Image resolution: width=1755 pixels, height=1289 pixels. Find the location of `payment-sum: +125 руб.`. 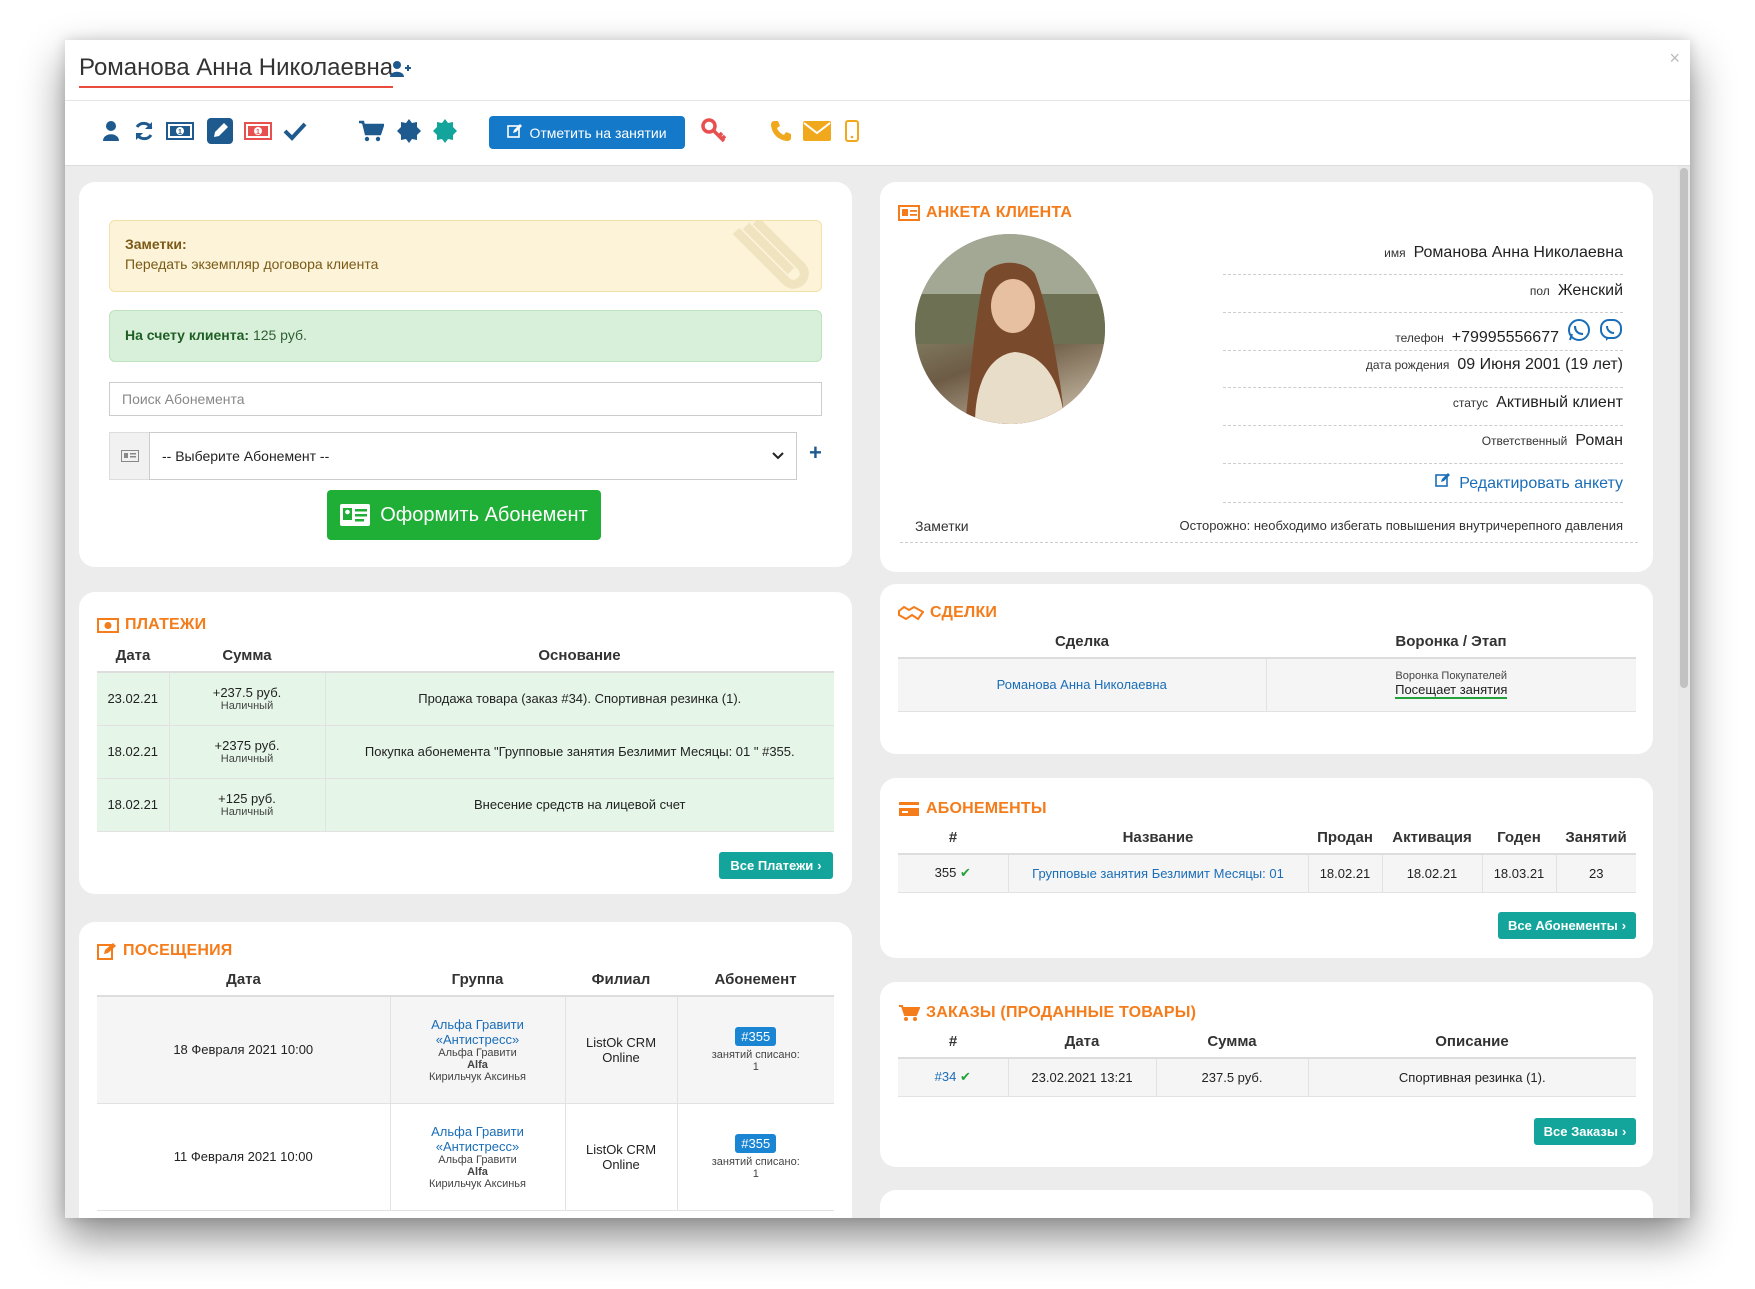

payment-sum: +125 руб. is located at coordinates (247, 798).